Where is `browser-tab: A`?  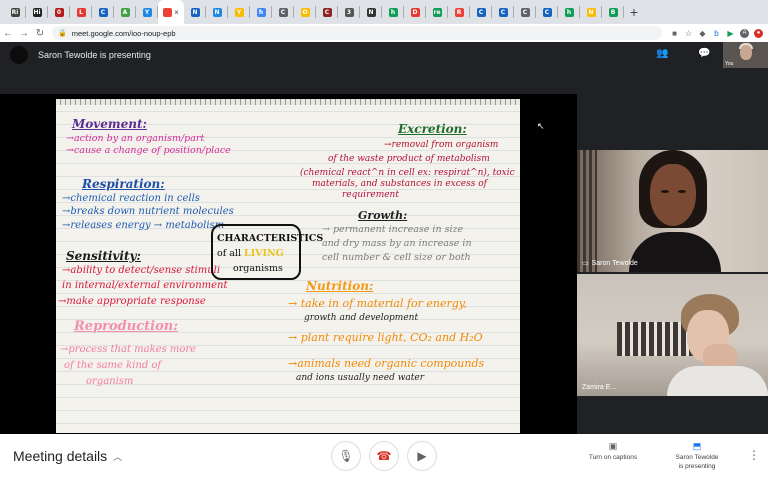
browser-tab: A is located at coordinates (125, 12).